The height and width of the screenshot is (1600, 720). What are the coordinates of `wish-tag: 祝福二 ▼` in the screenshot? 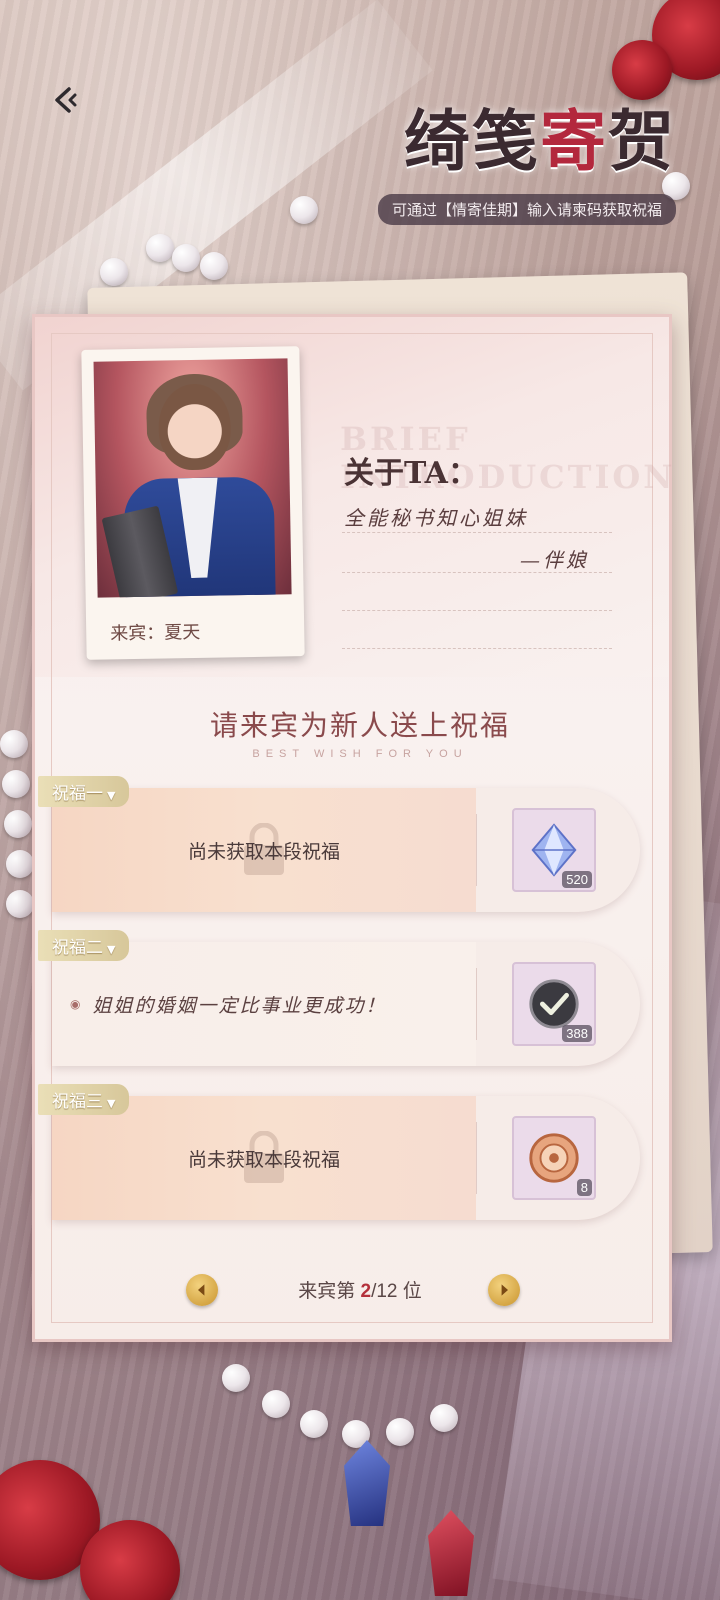 It's located at (84, 945).